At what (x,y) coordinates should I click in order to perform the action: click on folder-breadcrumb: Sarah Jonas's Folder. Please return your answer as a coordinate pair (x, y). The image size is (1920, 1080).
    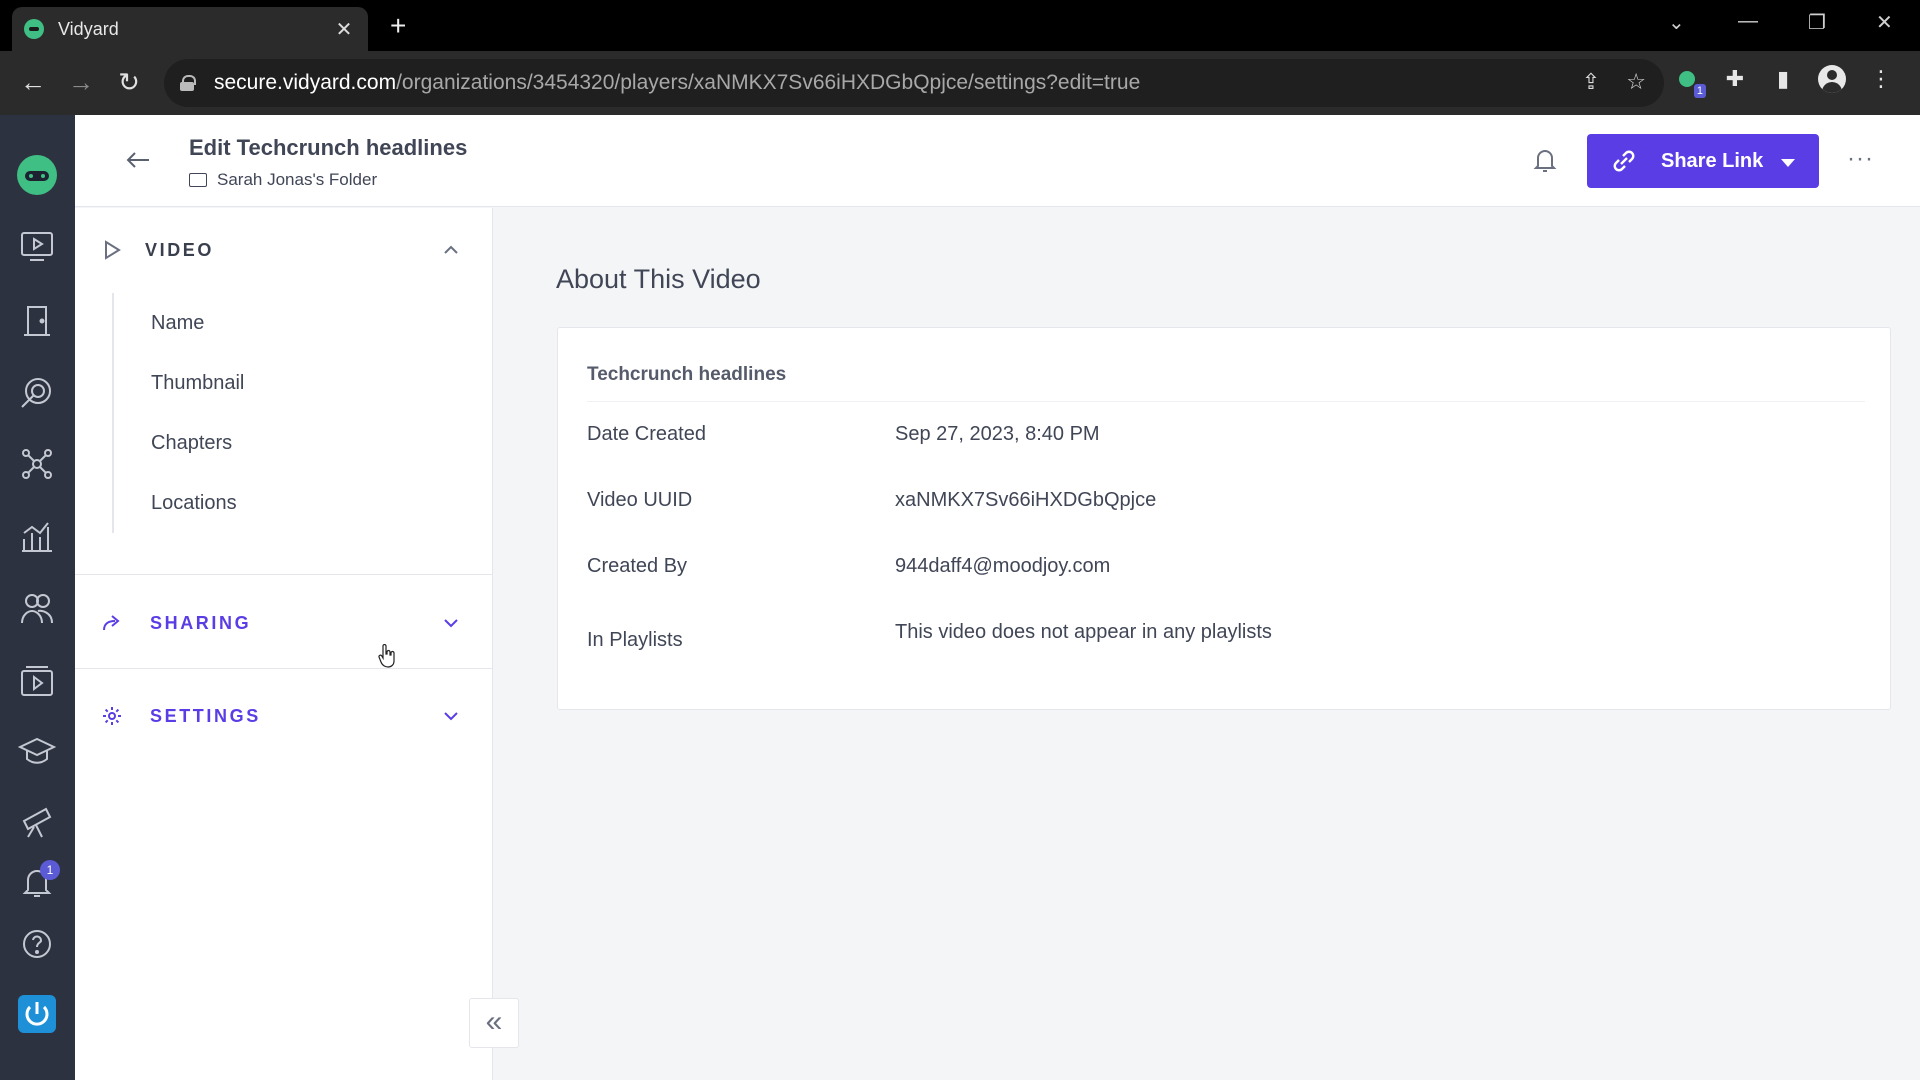
    Looking at the image, I should click on (283, 180).